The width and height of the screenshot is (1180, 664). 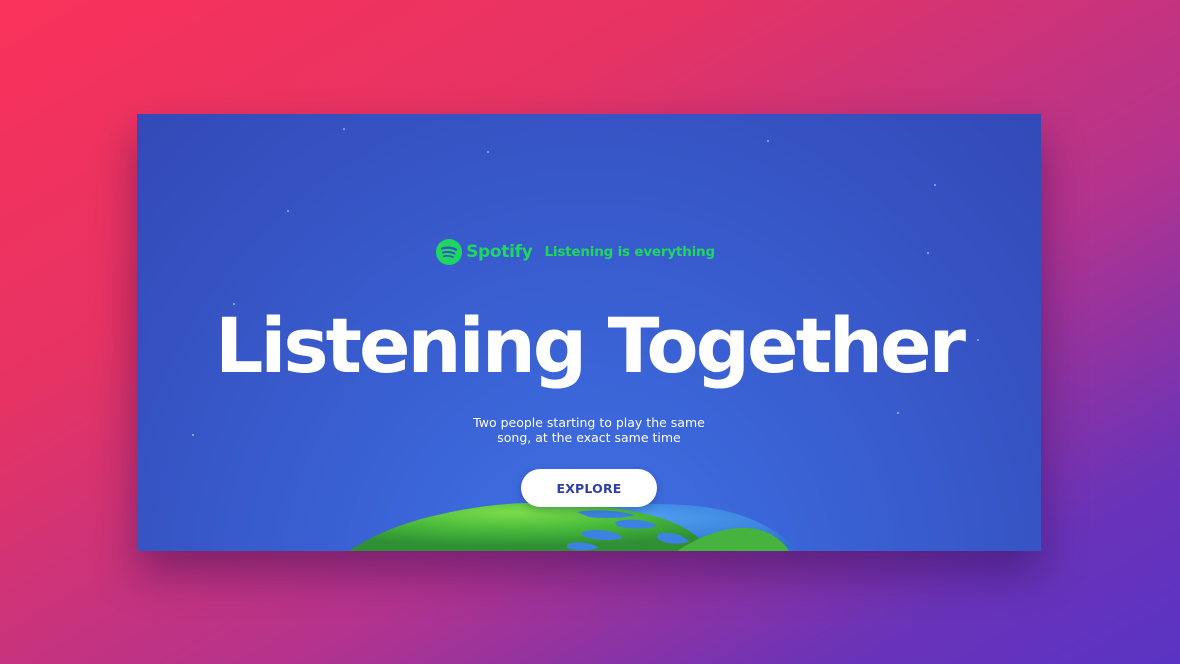 I want to click on explore-button: EXPLORE, so click(x=589, y=488).